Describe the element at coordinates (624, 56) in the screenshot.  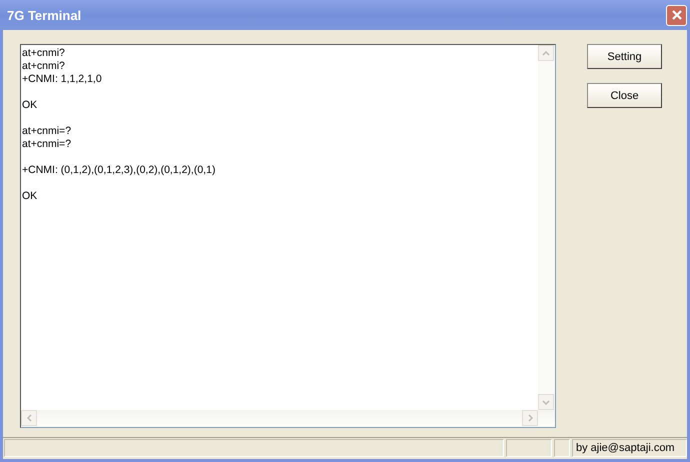
I see `dialog-button: Setting` at that location.